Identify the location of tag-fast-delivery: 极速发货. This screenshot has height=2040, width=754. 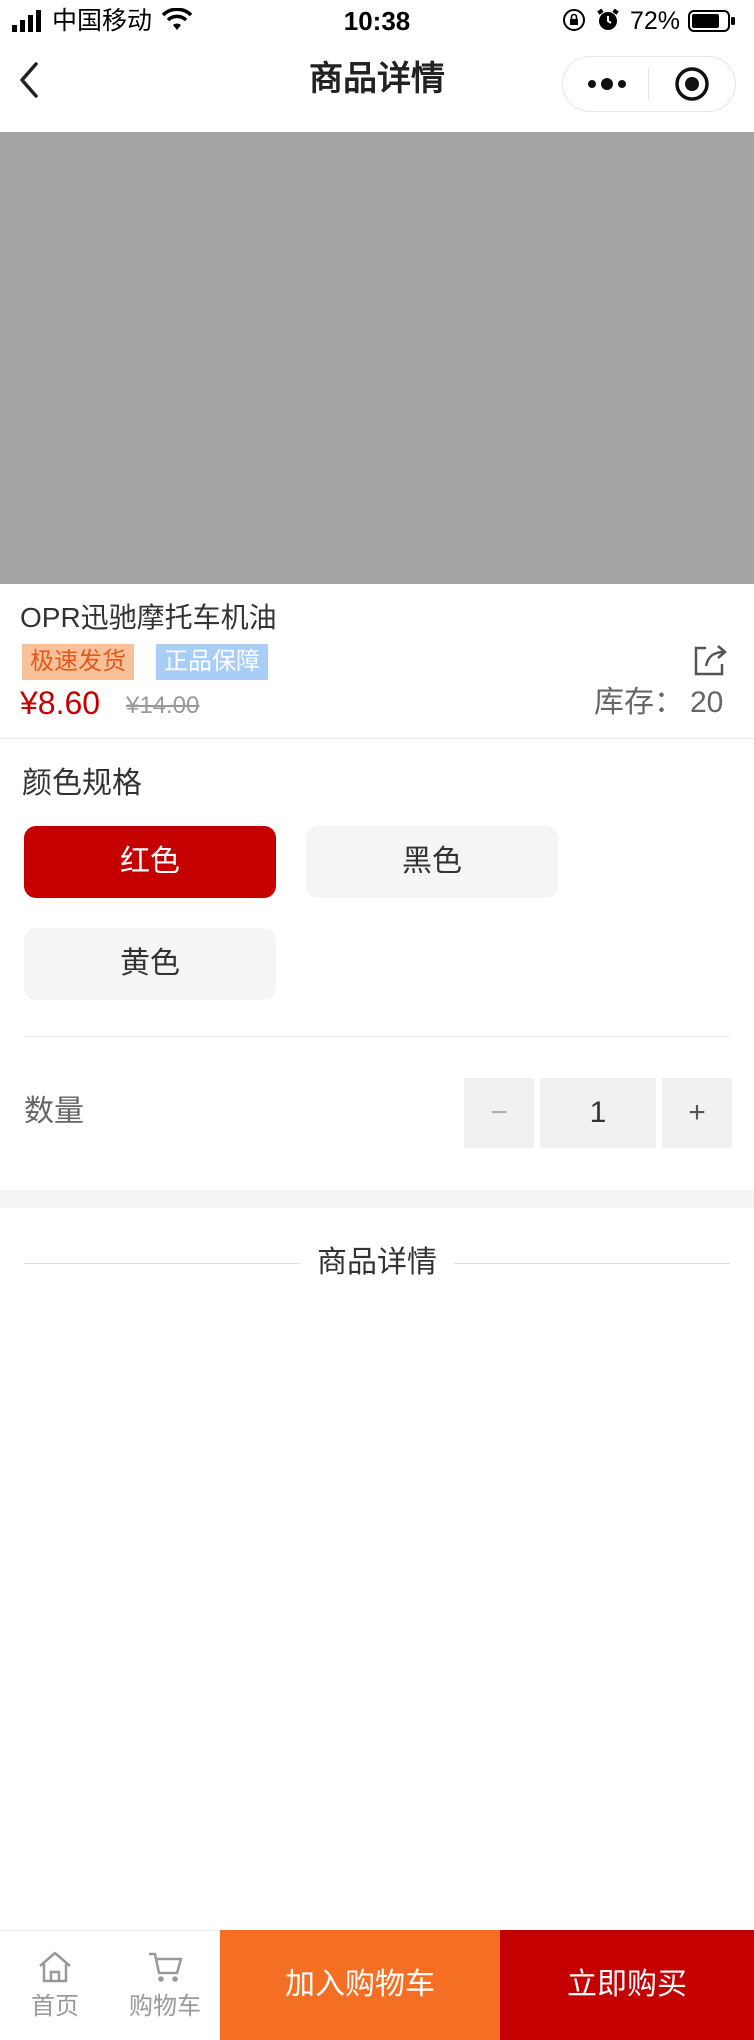
(78, 662).